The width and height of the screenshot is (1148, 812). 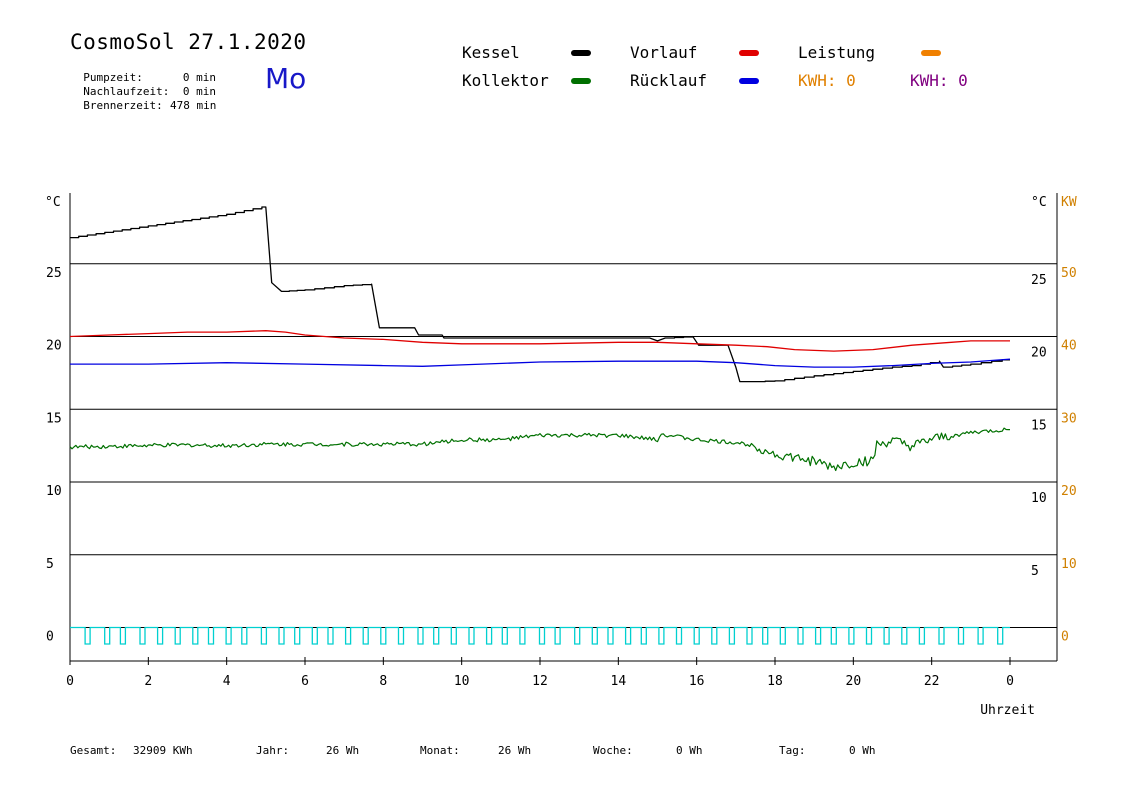 What do you see at coordinates (163, 750) in the screenshot?
I see `footer-gesamt-value: 32909 KWh` at bounding box center [163, 750].